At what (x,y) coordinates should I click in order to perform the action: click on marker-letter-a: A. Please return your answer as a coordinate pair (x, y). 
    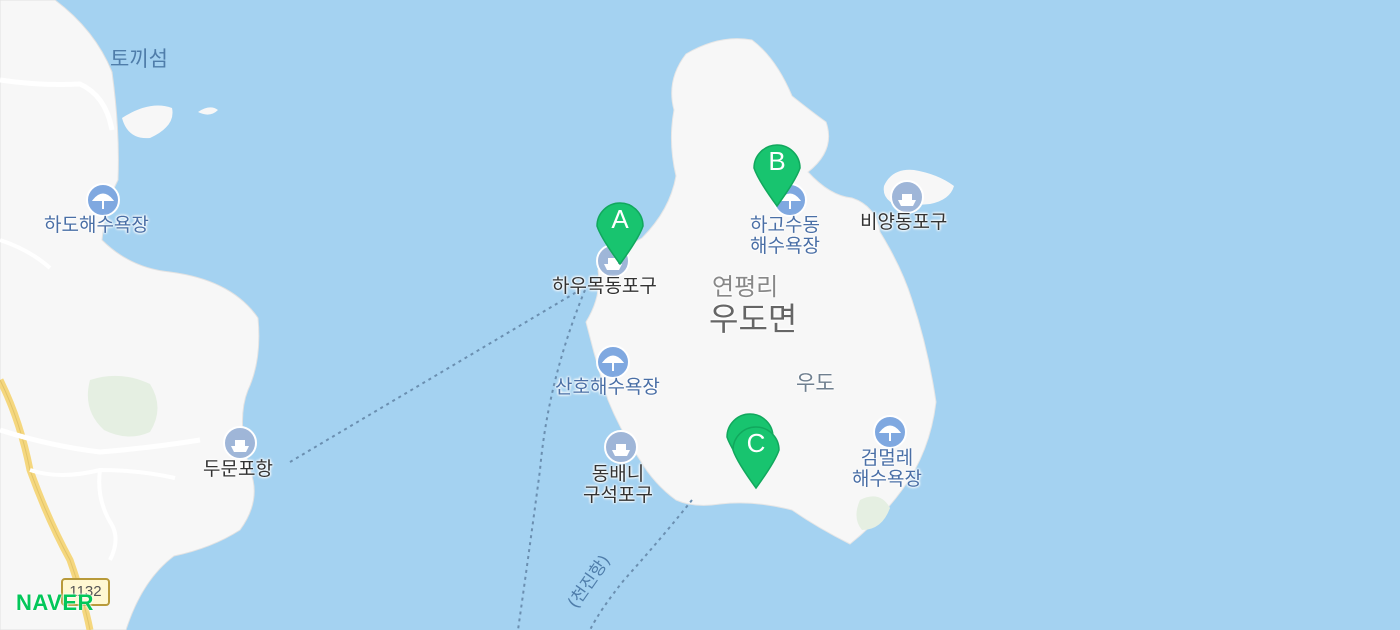
    Looking at the image, I should click on (620, 219).